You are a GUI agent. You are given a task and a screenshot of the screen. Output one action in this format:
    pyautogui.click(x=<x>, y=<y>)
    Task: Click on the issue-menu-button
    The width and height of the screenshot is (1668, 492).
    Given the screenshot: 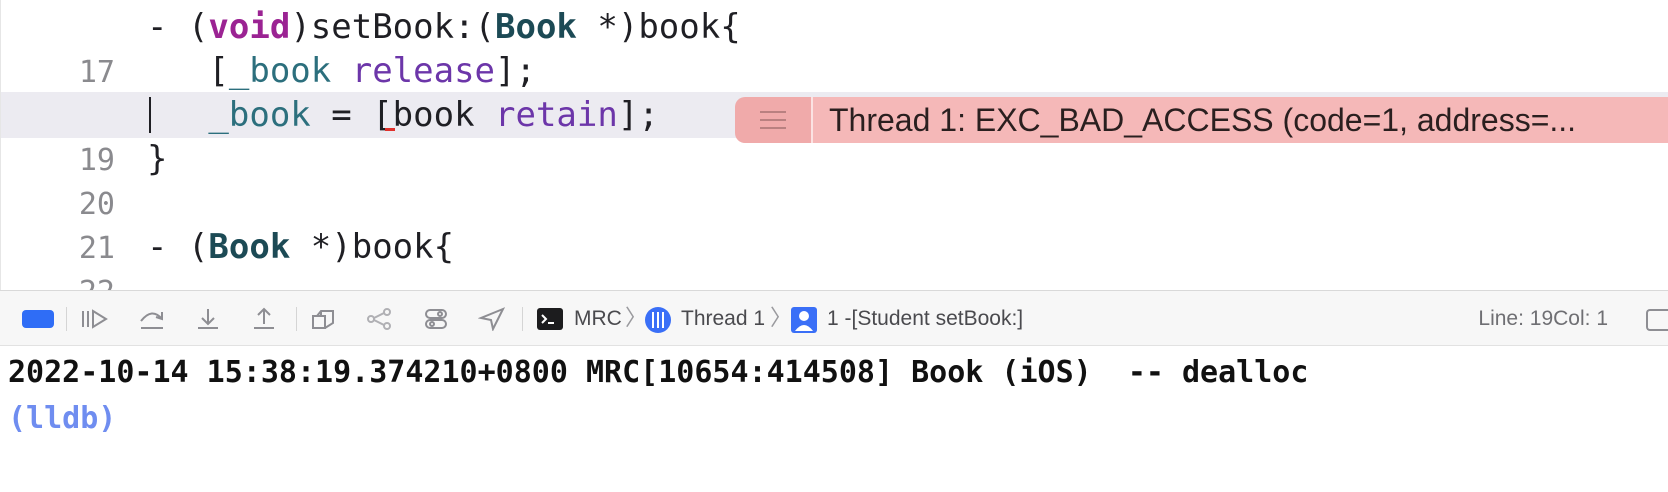 What is the action you would take?
    pyautogui.click(x=774, y=120)
    